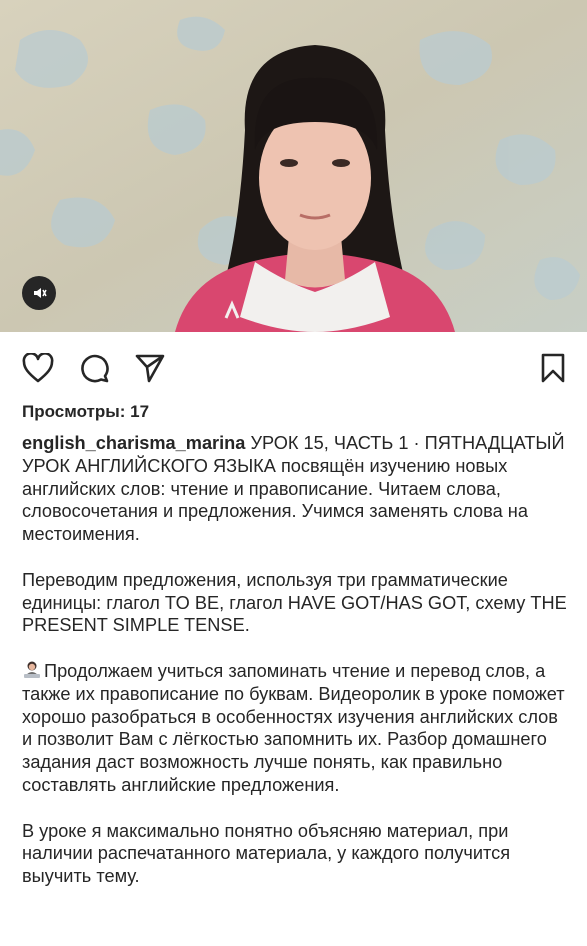  What do you see at coordinates (133, 443) in the screenshot?
I see `username-link: english_charisma_marina` at bounding box center [133, 443].